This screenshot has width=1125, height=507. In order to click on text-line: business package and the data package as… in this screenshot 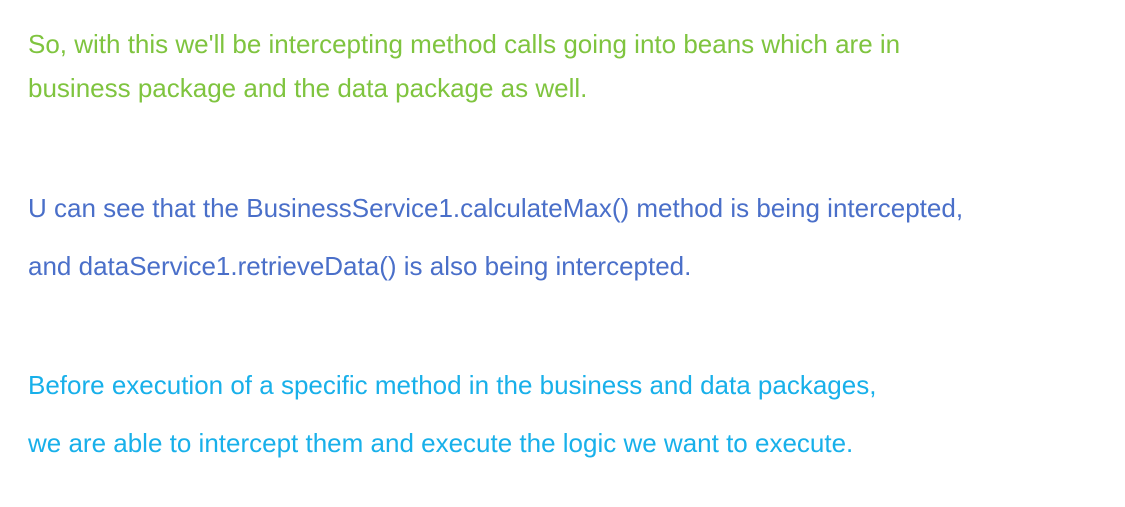, I will do `click(308, 88)`.